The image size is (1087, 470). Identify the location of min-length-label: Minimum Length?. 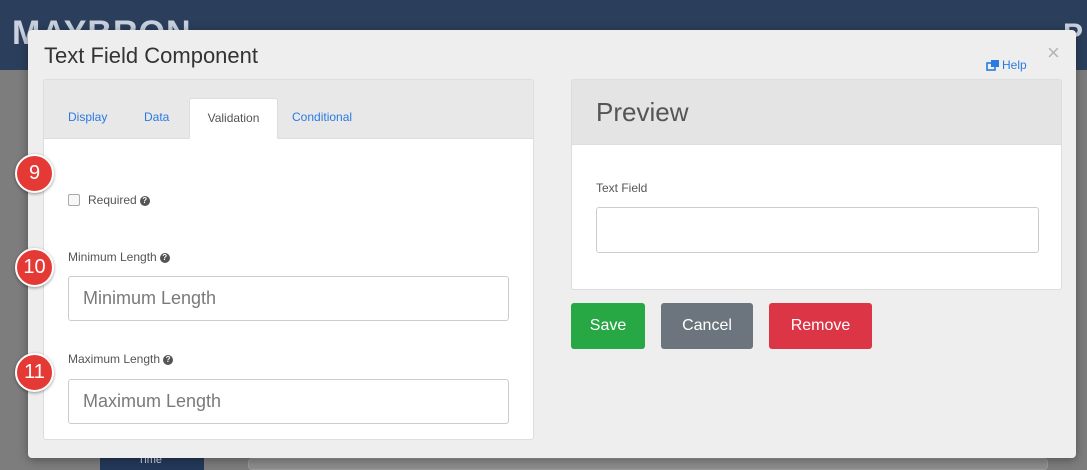
(119, 257).